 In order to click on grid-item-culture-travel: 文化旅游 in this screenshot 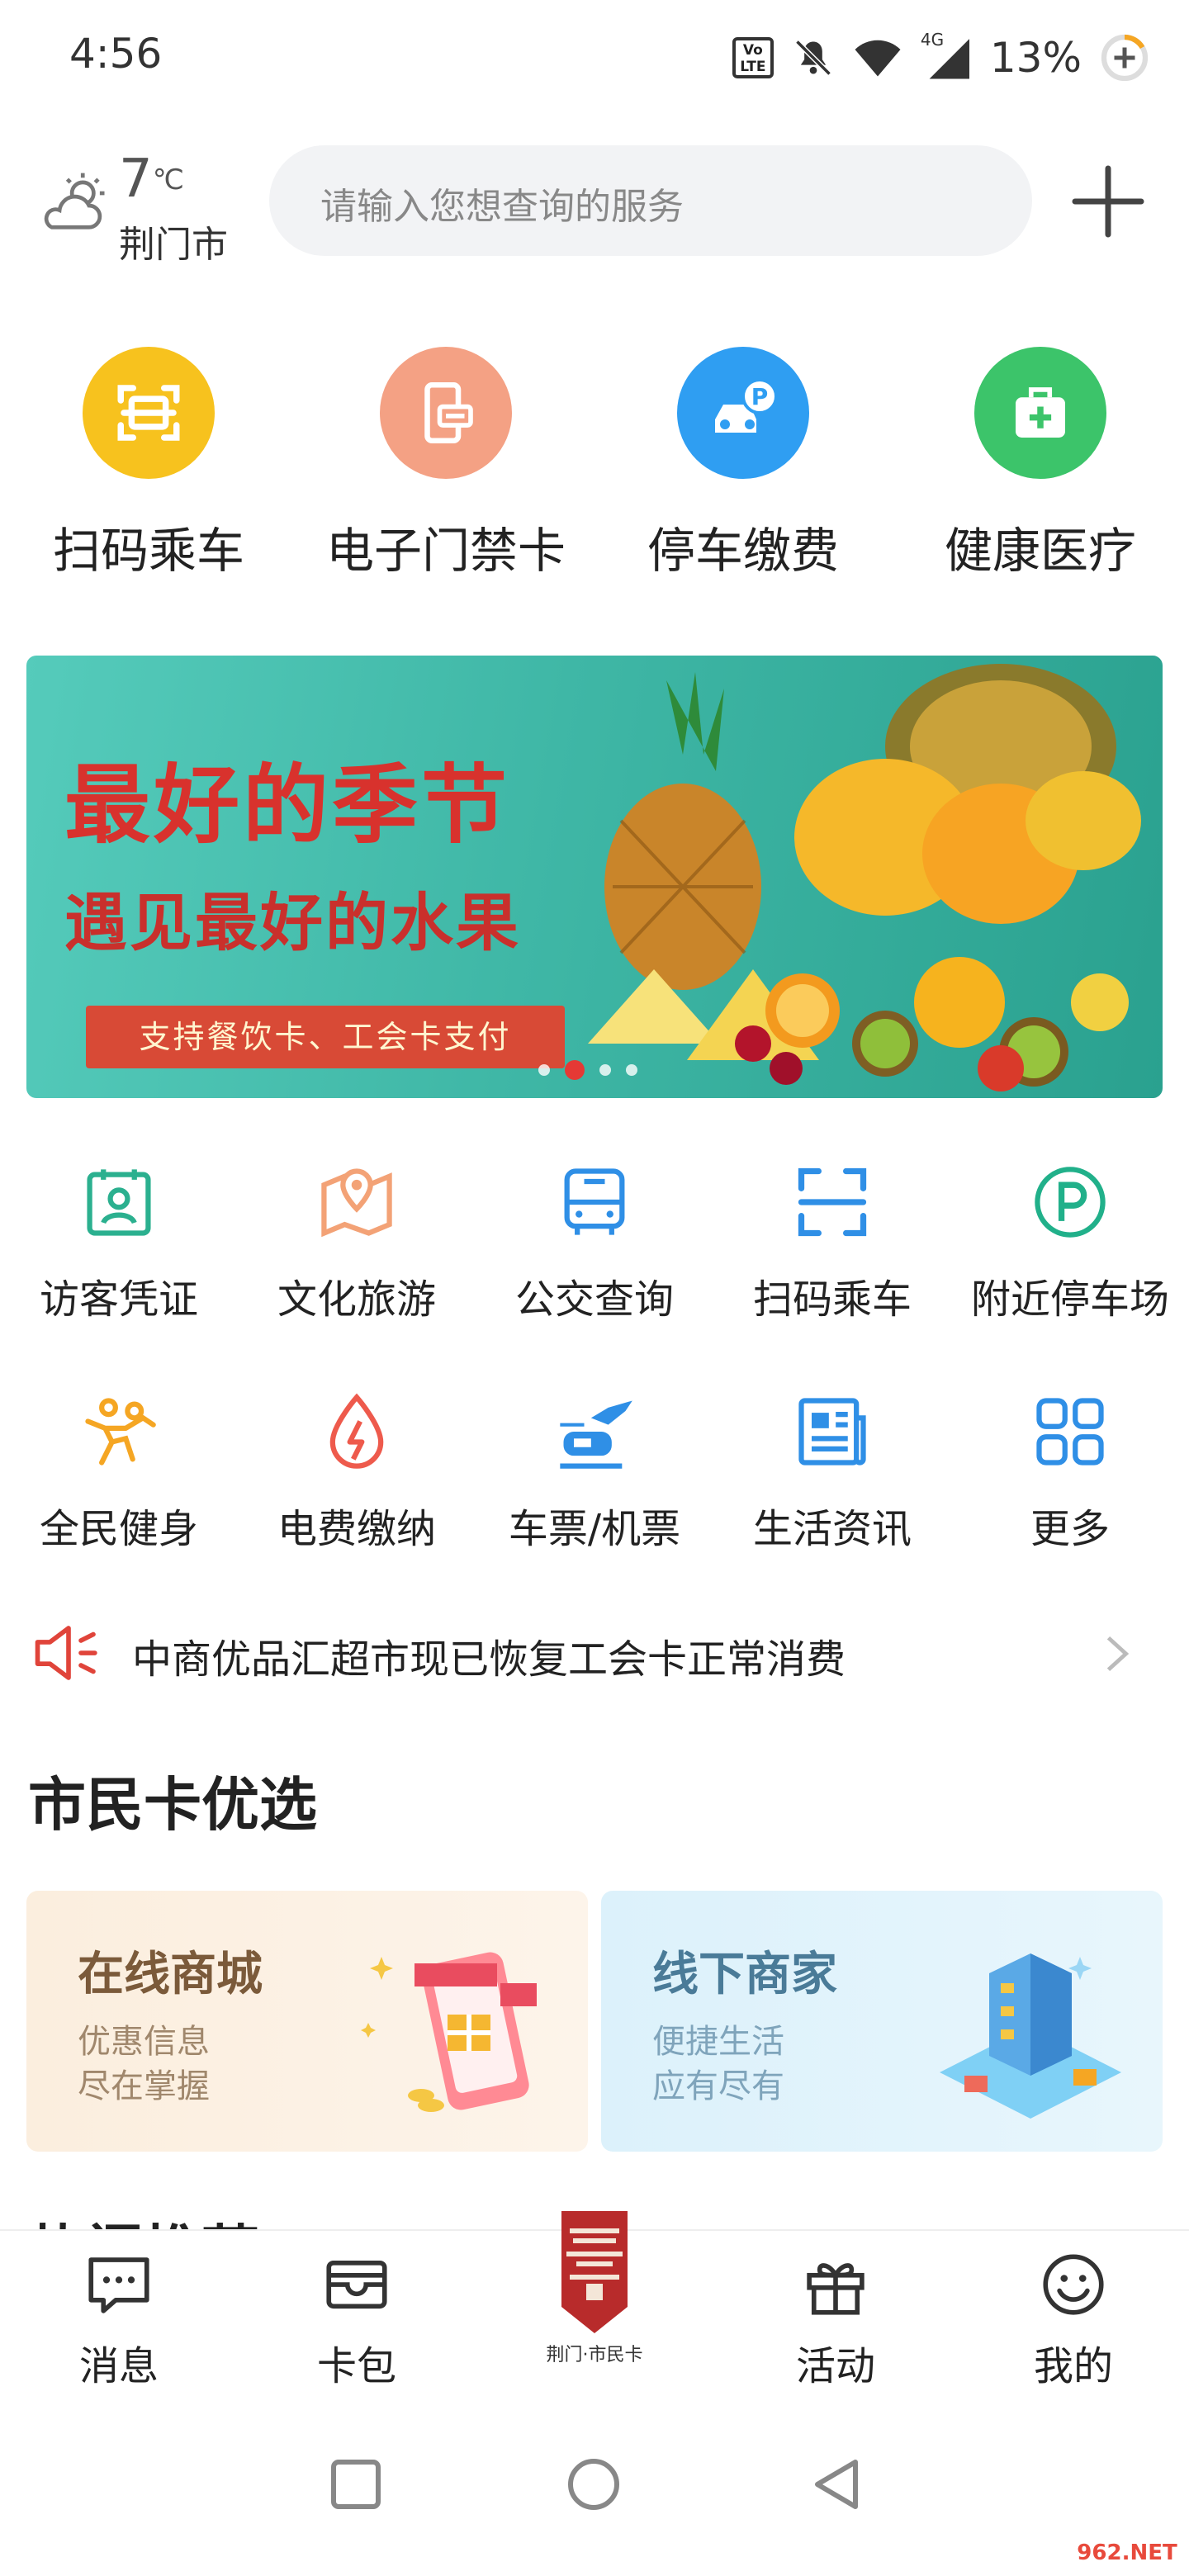, I will do `click(357, 1242)`.